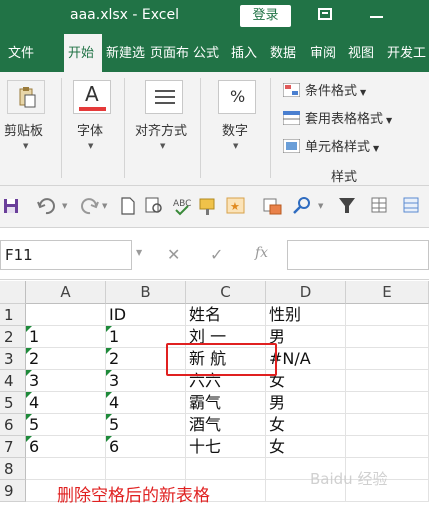 Image resolution: width=429 pixels, height=511 pixels. Describe the element at coordinates (146, 403) in the screenshot. I see `cell-b5: 4` at that location.